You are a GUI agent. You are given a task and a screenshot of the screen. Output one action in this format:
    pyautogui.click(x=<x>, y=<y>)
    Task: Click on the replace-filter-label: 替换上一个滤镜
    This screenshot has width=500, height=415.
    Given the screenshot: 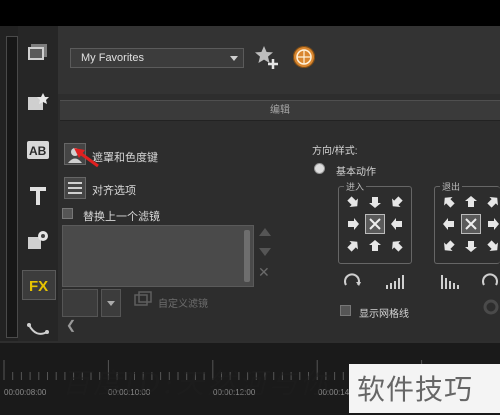 What is the action you would take?
    pyautogui.click(x=121, y=217)
    